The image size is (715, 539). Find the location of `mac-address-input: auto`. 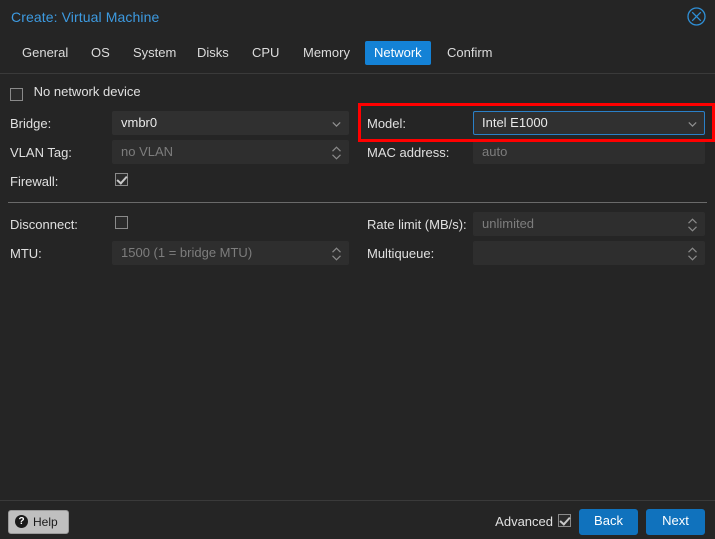

mac-address-input: auto is located at coordinates (589, 152).